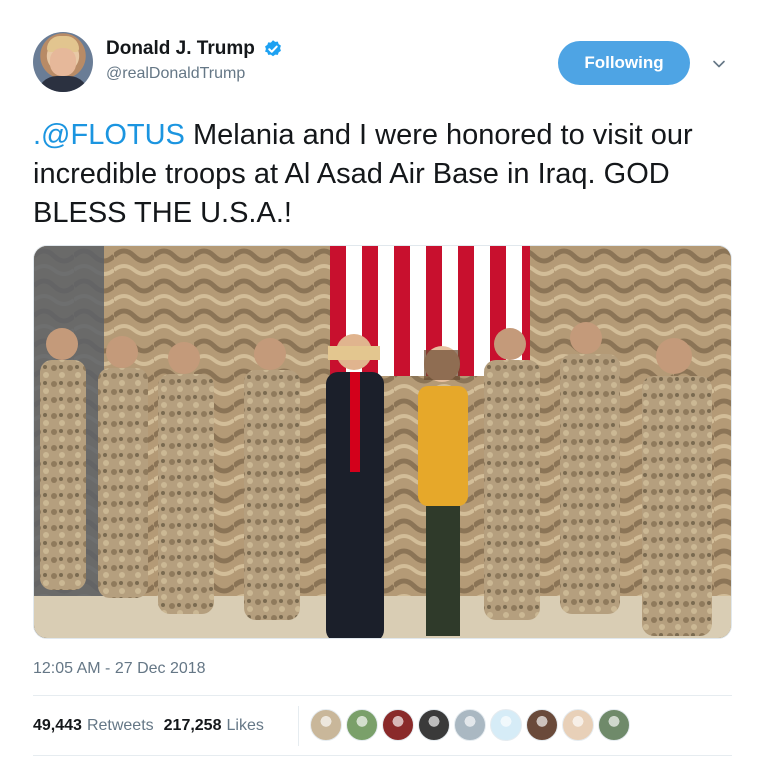  What do you see at coordinates (57, 726) in the screenshot?
I see `retweets-count: 49,443` at bounding box center [57, 726].